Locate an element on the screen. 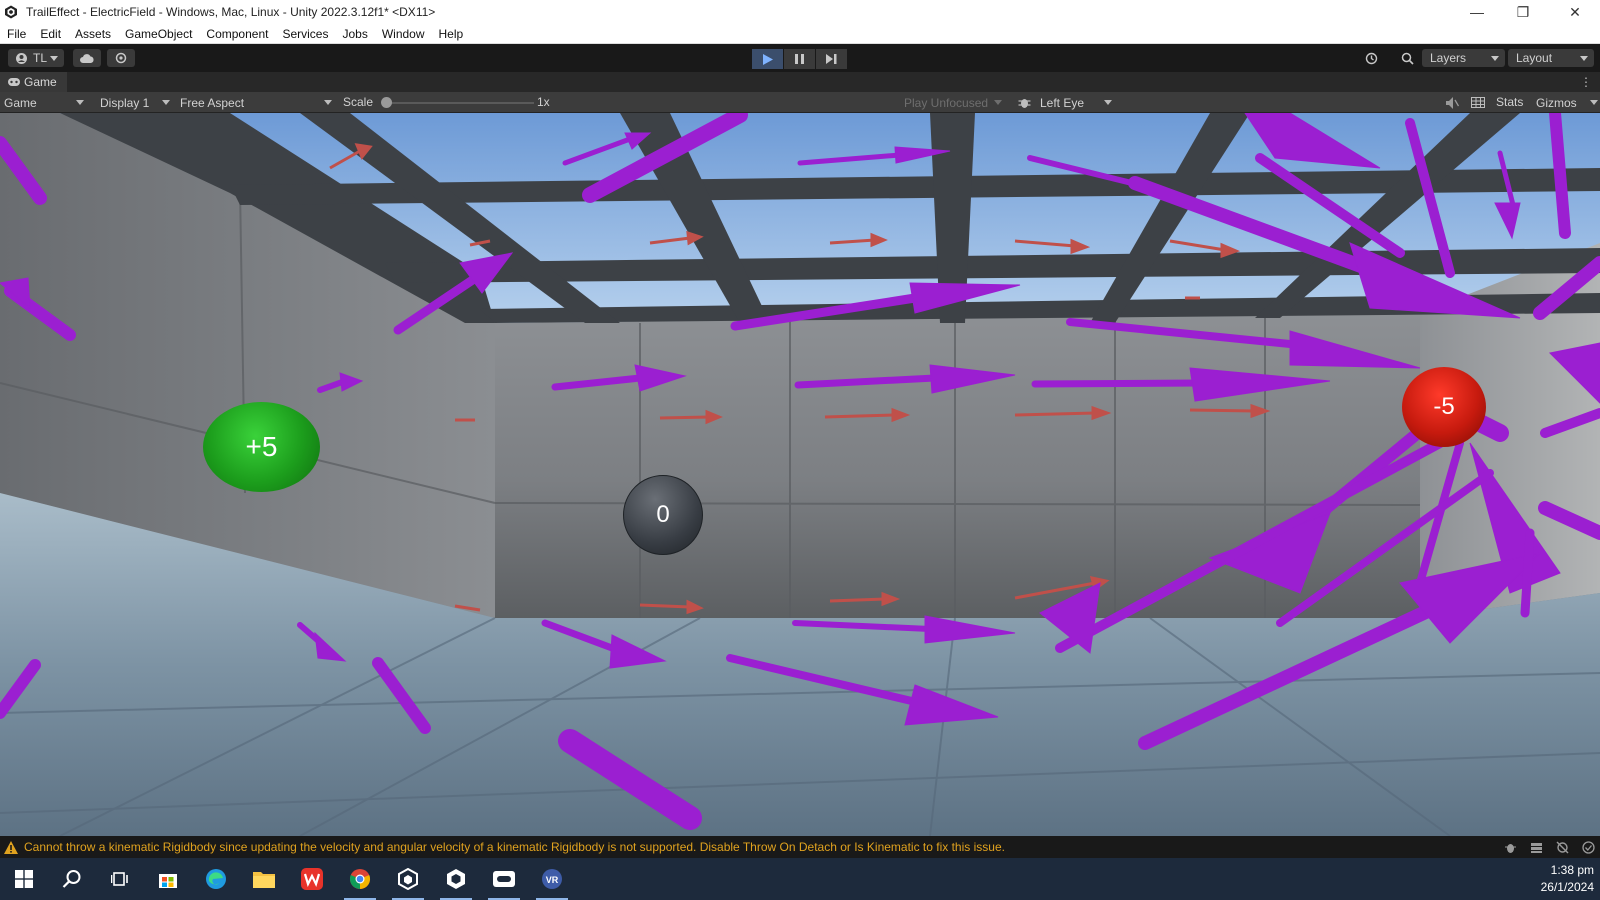 This screenshot has height=900, width=1600. restore-button: ❐ is located at coordinates (1523, 12).